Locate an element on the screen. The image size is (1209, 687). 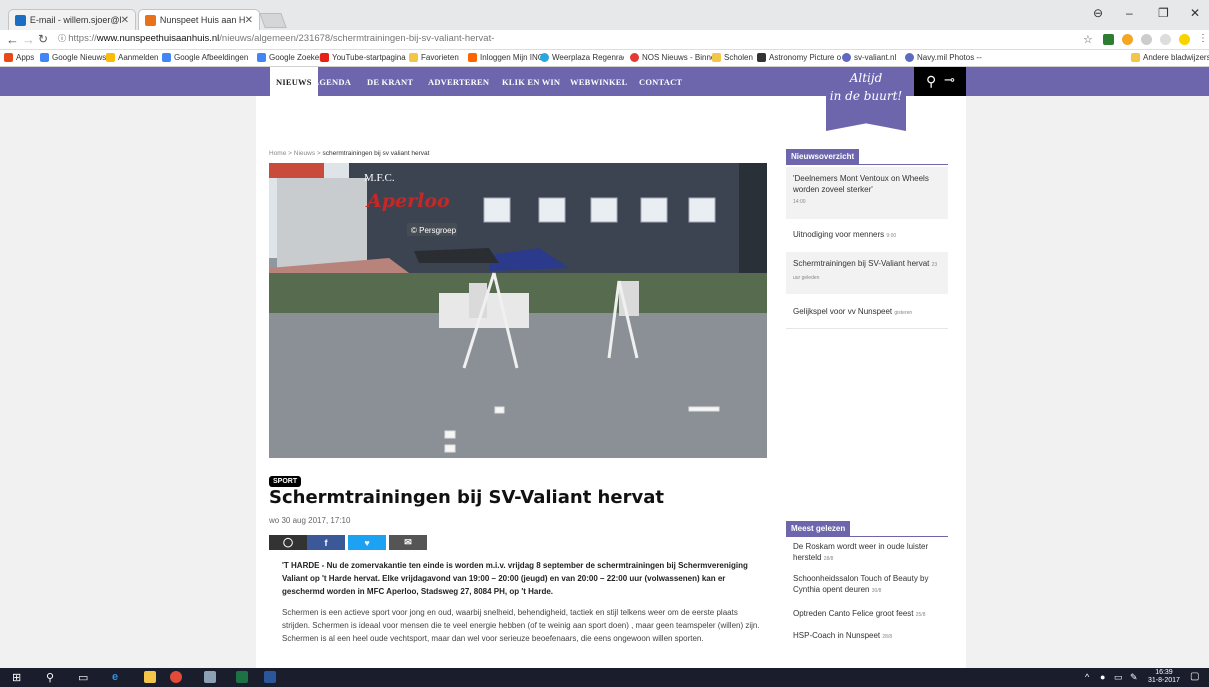
overview-item: Gelijkspel voor vv Nunspeet gisteren is located at coordinates (867, 312).